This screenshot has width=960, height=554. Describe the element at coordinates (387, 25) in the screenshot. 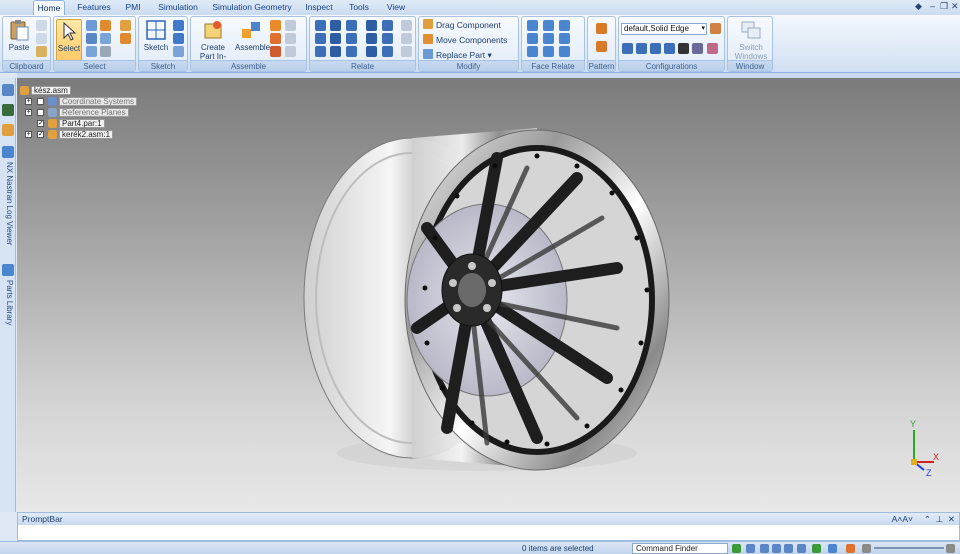

I see `rigid-set-icon` at that location.